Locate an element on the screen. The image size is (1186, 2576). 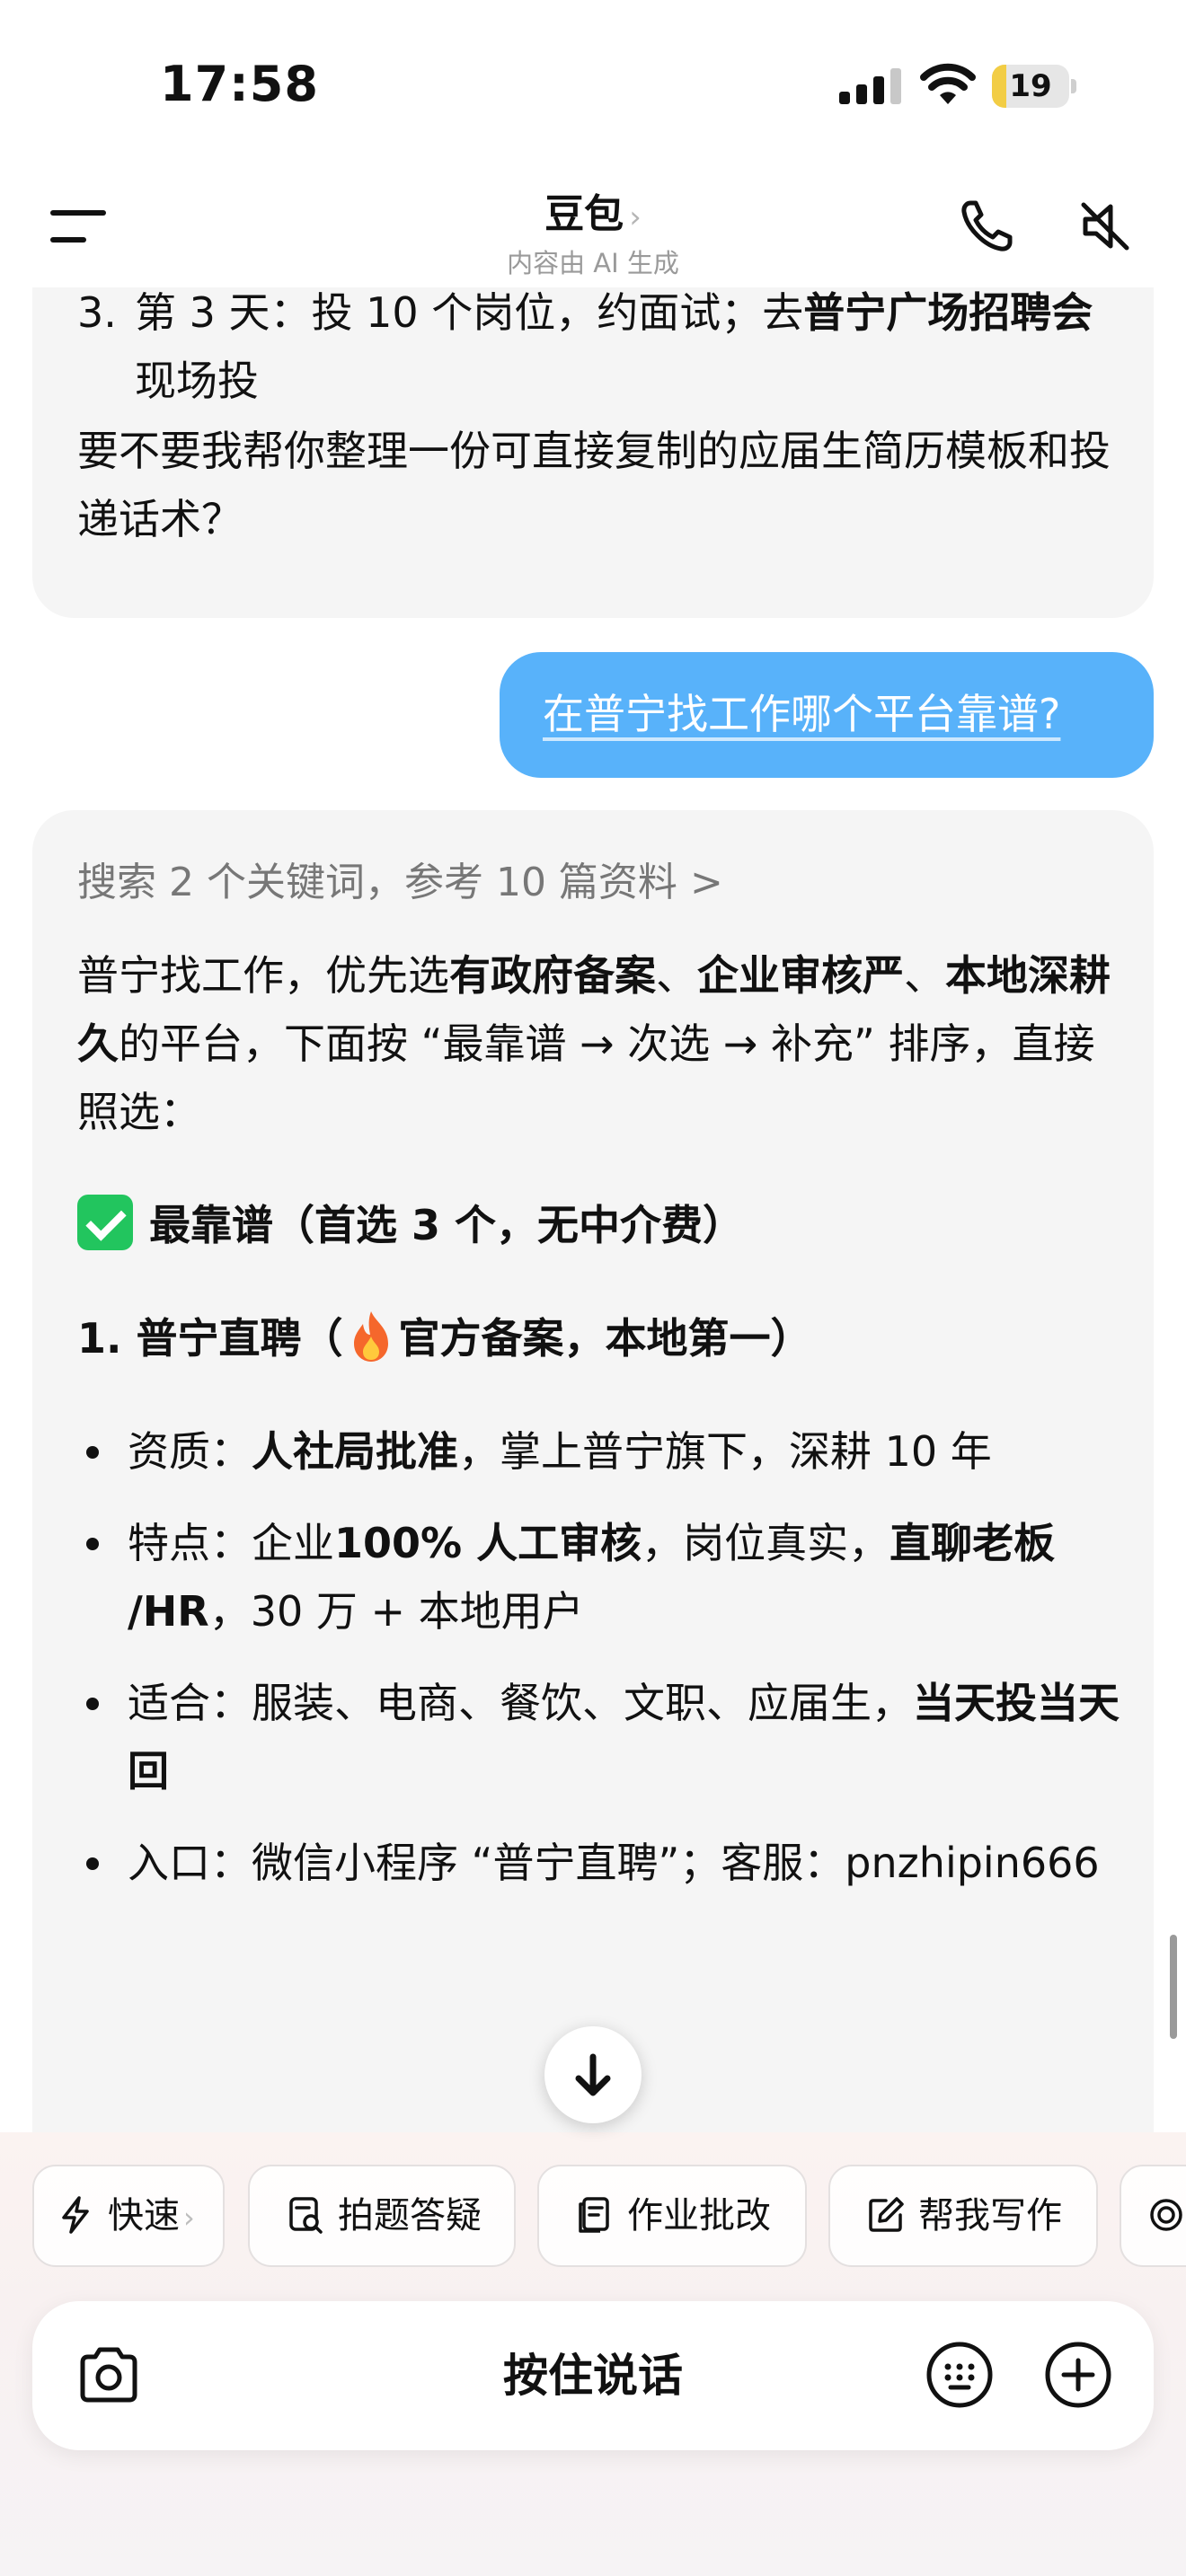
chip-help-me-write: 帮我写作 is located at coordinates (963, 2216).